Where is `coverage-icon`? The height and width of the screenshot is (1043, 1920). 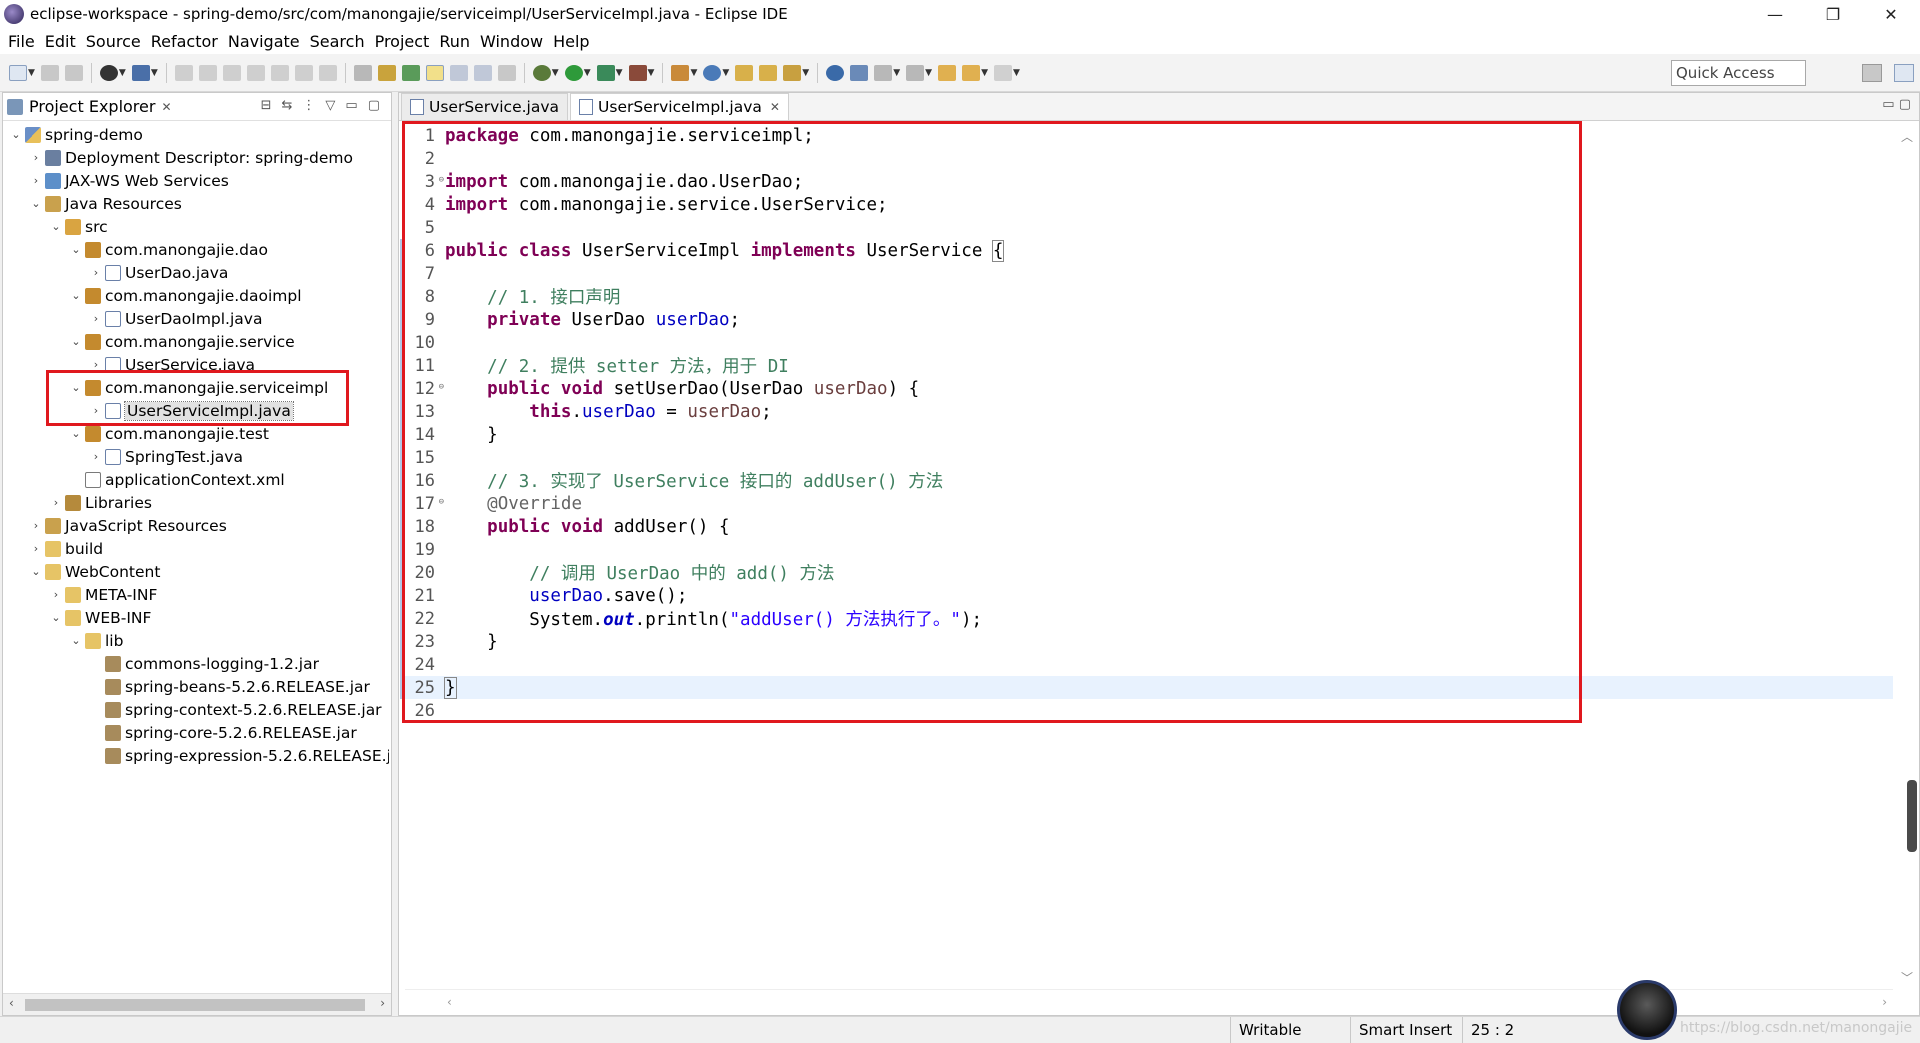
coverage-icon is located at coordinates (605, 72).